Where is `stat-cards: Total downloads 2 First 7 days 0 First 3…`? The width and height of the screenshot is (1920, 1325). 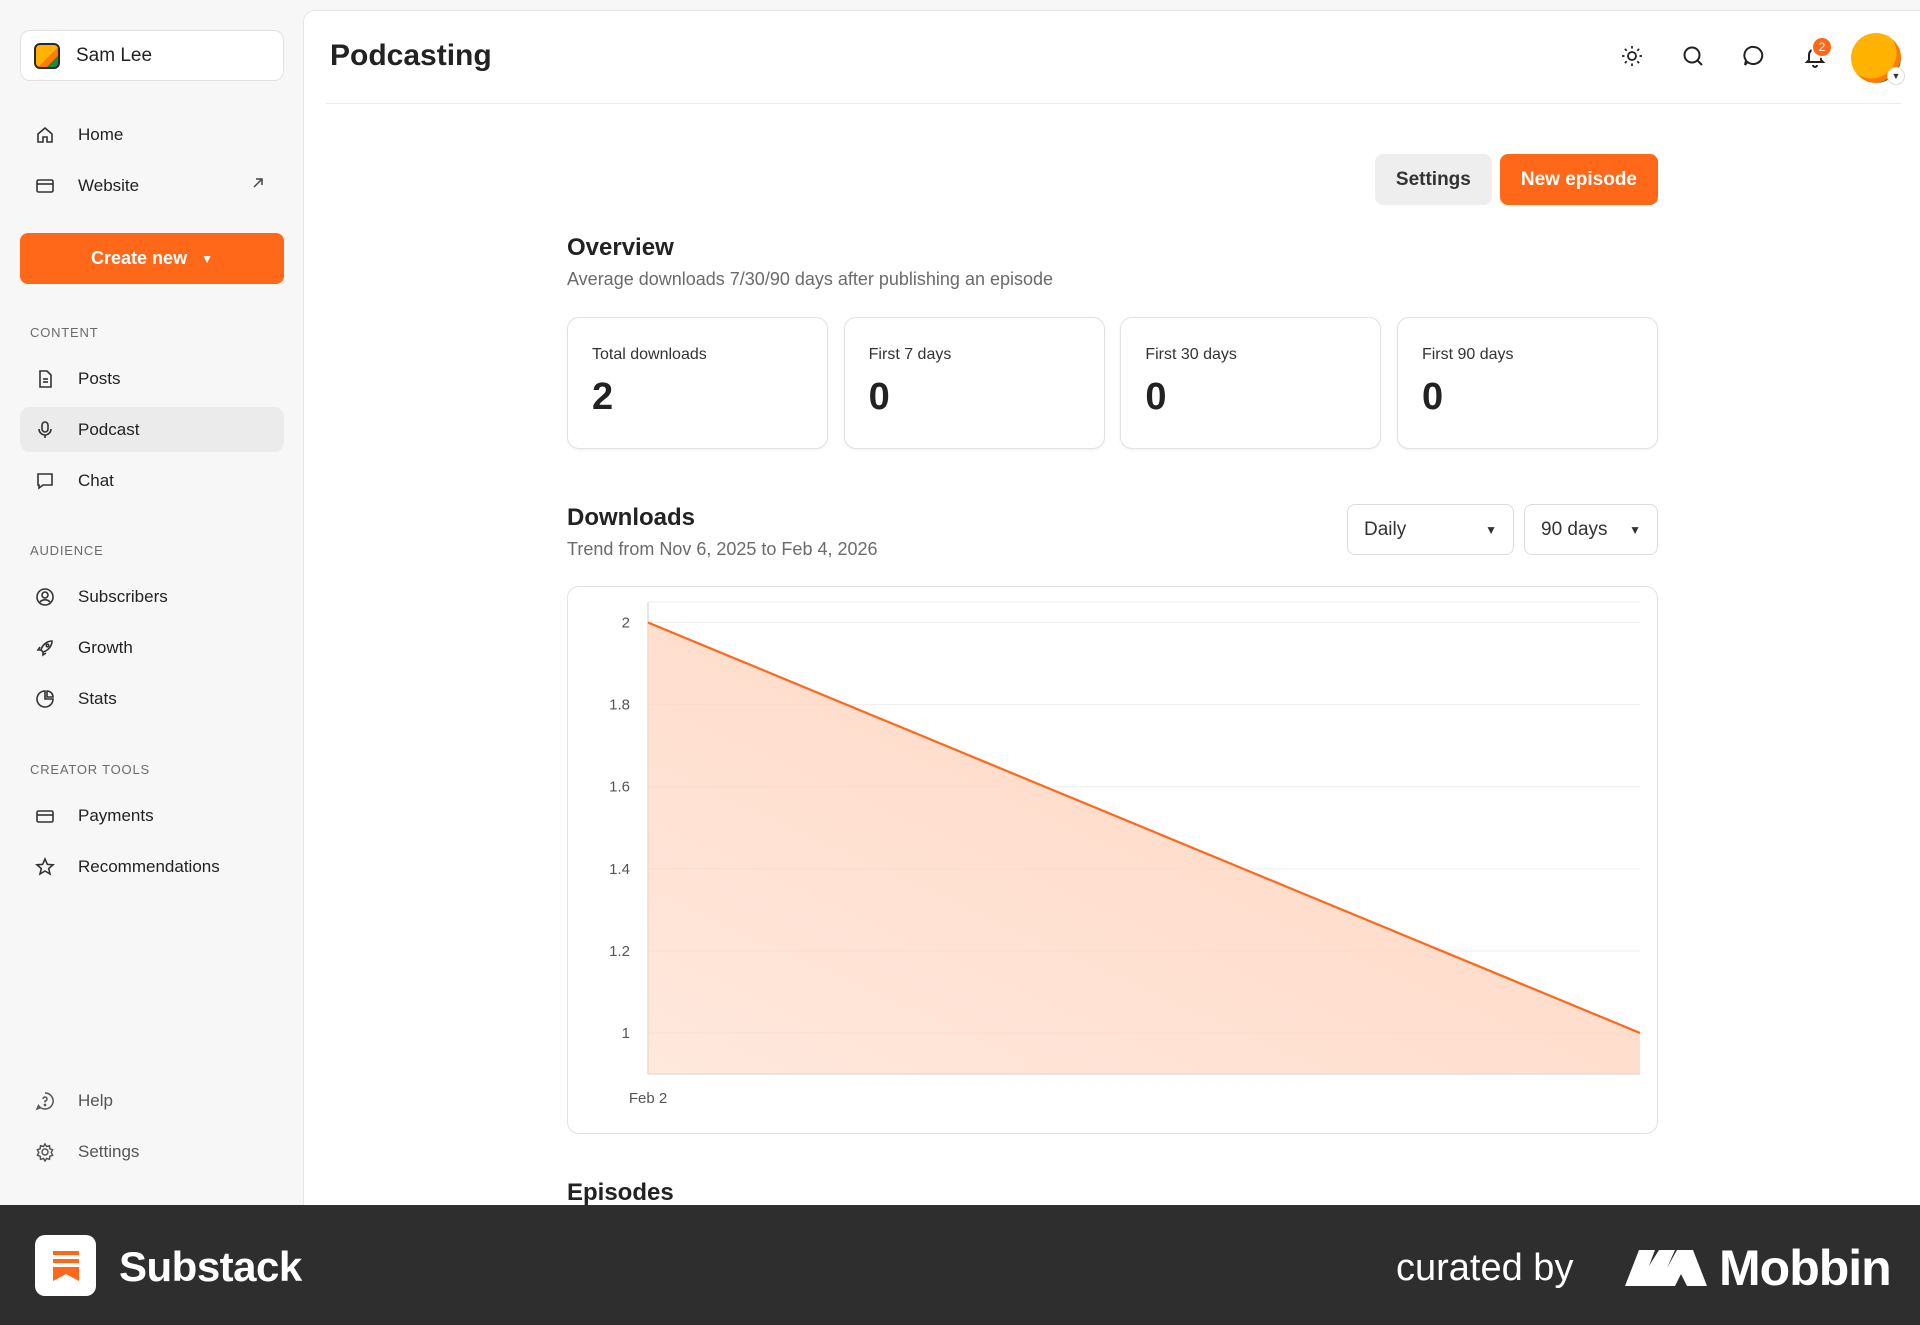 stat-cards: Total downloads 2 First 7 days 0 First 3… is located at coordinates (1112, 383).